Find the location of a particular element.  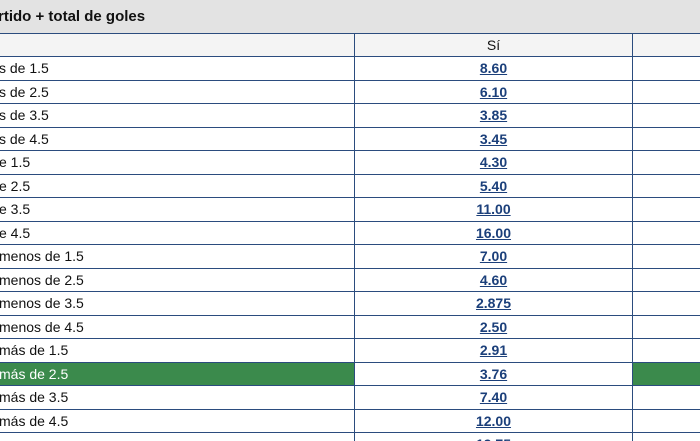

odds-link: 11.00 is located at coordinates (493, 209).